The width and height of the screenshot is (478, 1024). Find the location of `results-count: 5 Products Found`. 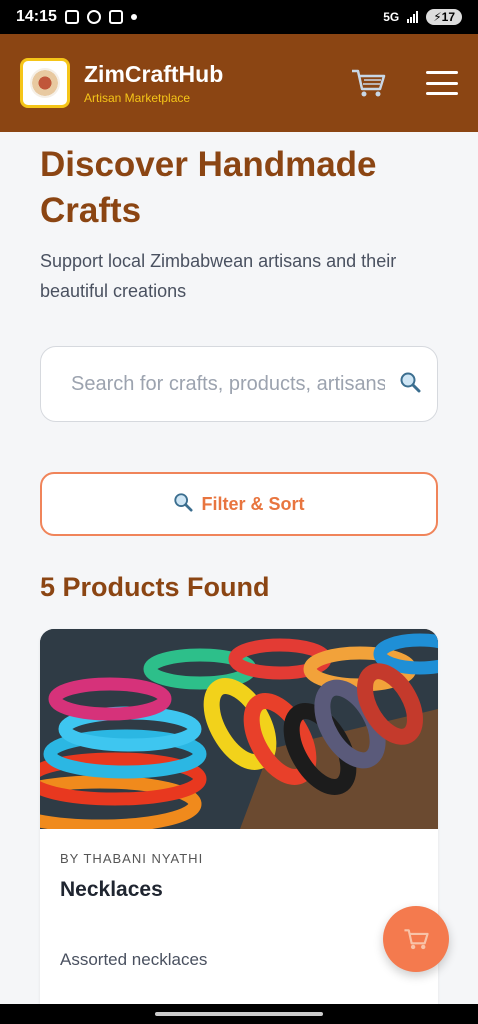

results-count: 5 Products Found is located at coordinates (155, 587).